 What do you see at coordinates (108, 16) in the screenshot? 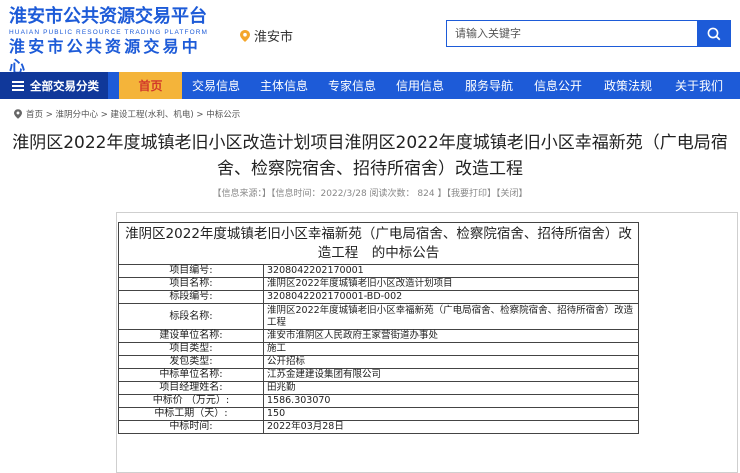
I see `logo-title: 淮安市公共资源交易平台` at bounding box center [108, 16].